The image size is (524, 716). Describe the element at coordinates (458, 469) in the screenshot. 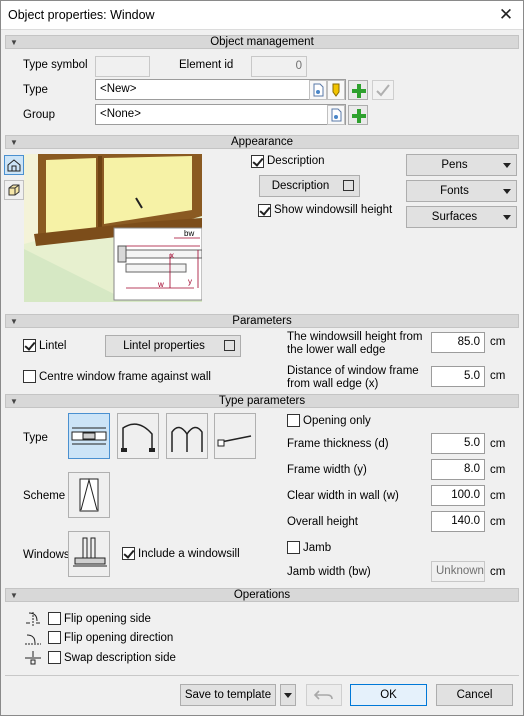

I see `frame-width-input: 8.0` at that location.